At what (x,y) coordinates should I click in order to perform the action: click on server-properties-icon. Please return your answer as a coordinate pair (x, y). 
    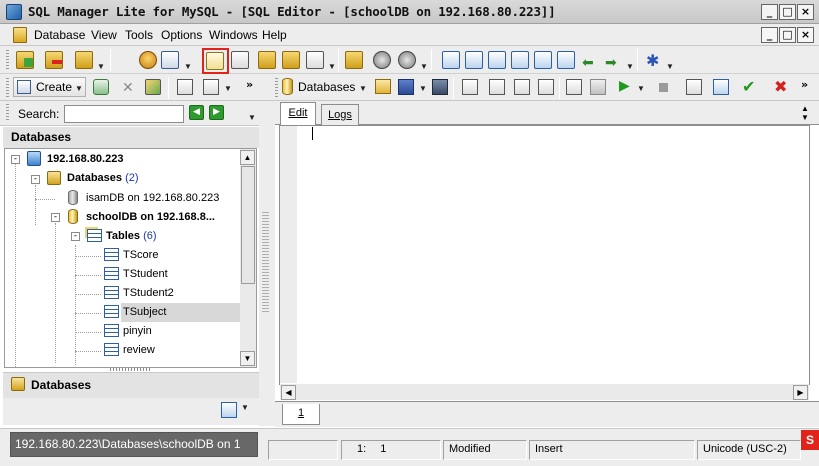
    Looking at the image, I should click on (170, 60).